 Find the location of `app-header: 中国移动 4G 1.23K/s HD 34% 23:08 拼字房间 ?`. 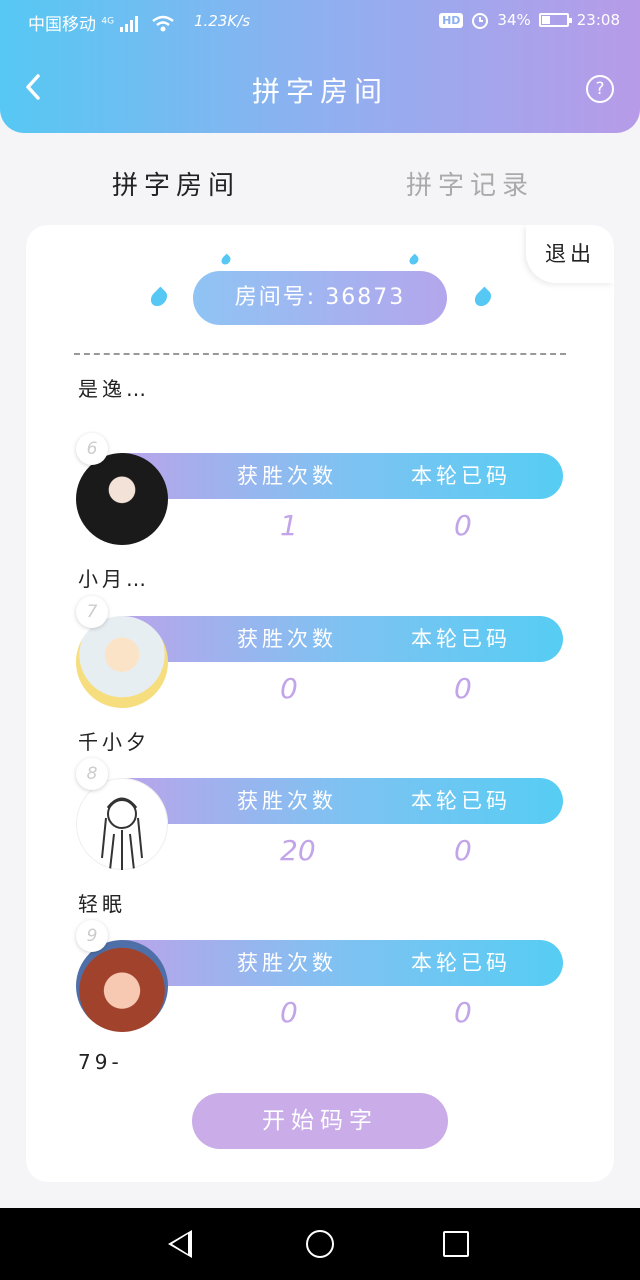

app-header: 中国移动 4G 1.23K/s HD 34% 23:08 拼字房间 ? is located at coordinates (320, 66).